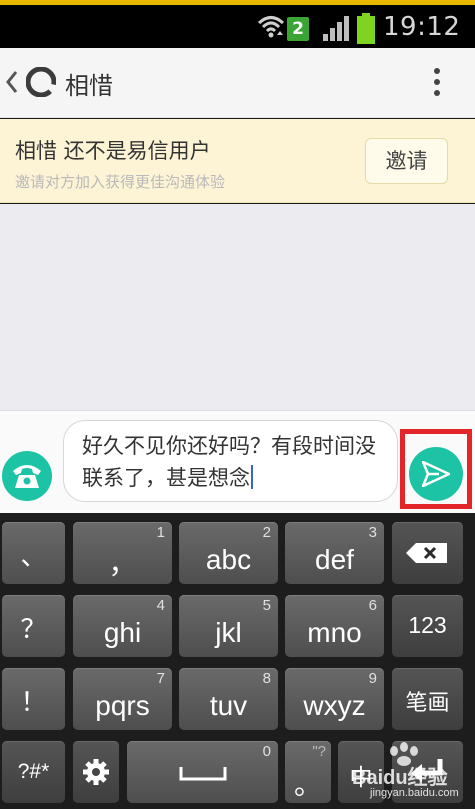 The height and width of the screenshot is (809, 475). I want to click on send-button, so click(436, 474).